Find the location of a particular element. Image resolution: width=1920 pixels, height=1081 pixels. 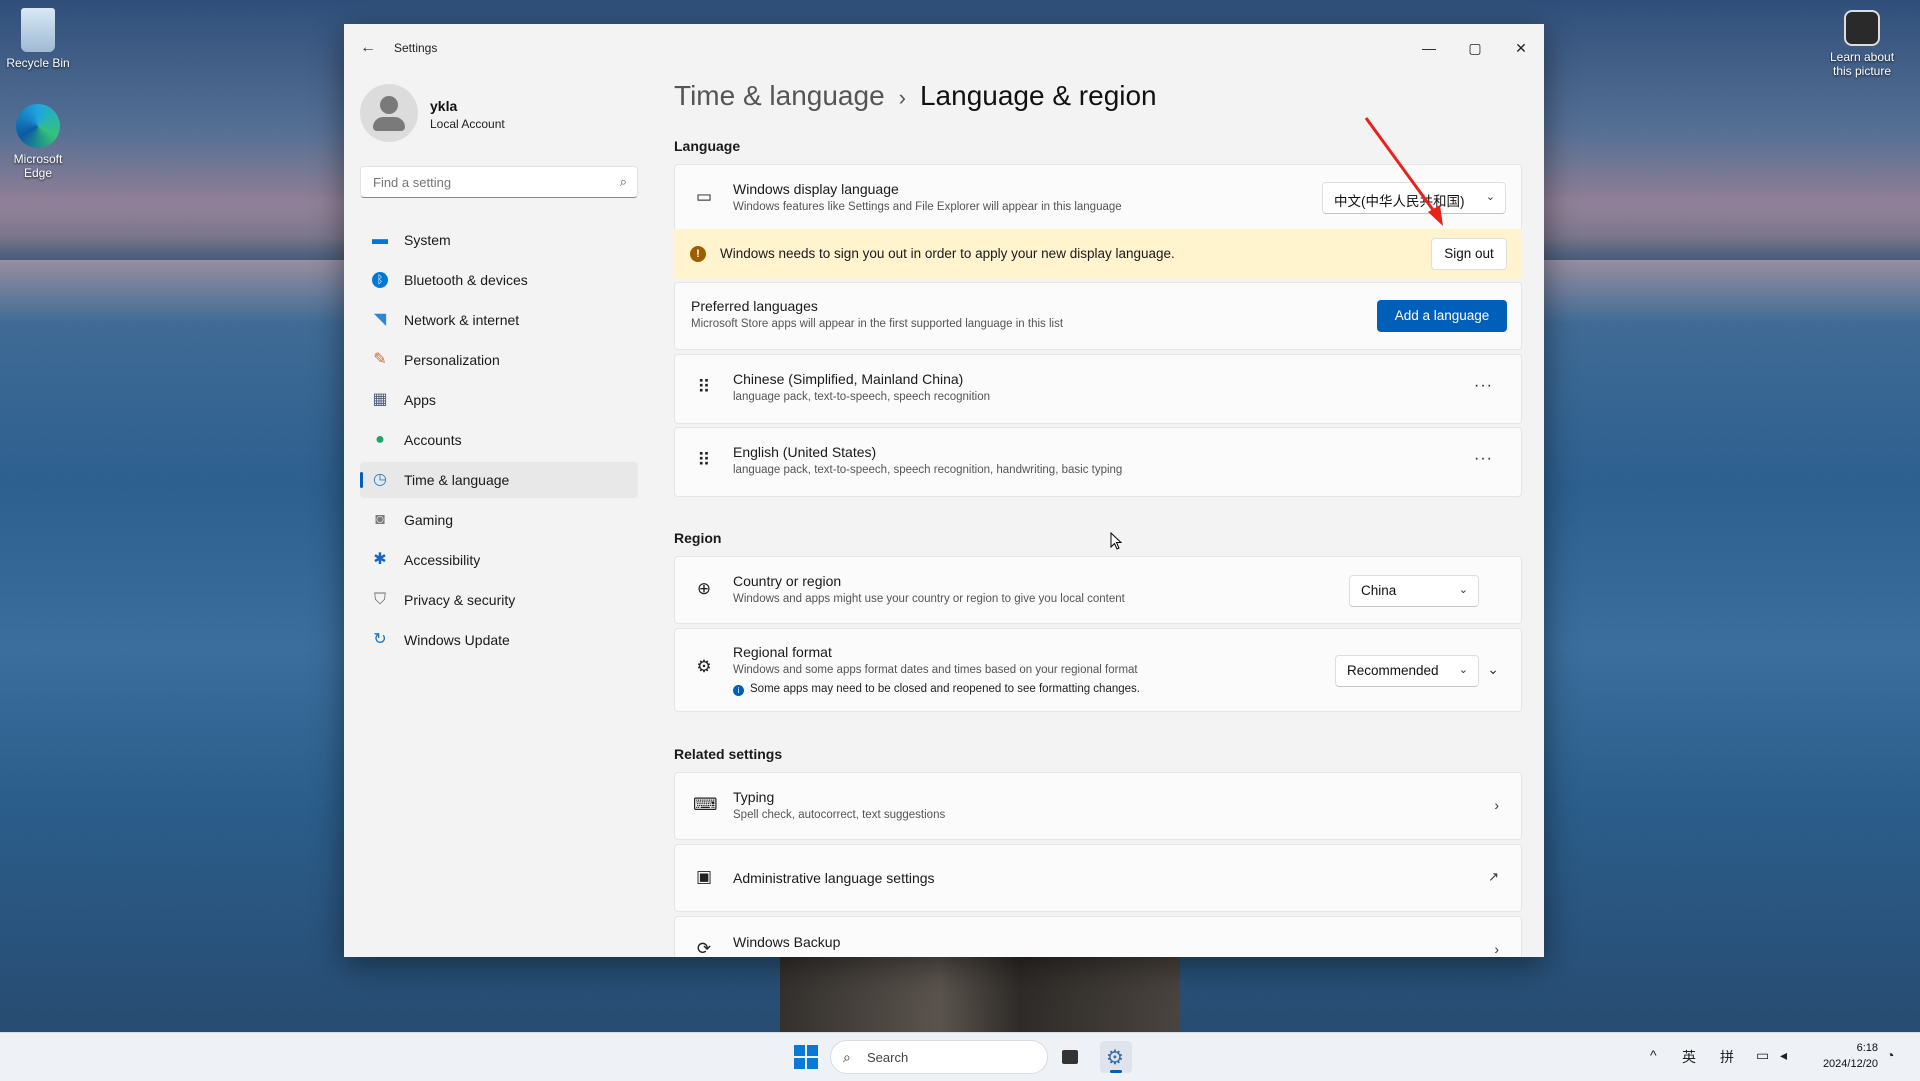

update-icon: ↻ is located at coordinates (380, 639).